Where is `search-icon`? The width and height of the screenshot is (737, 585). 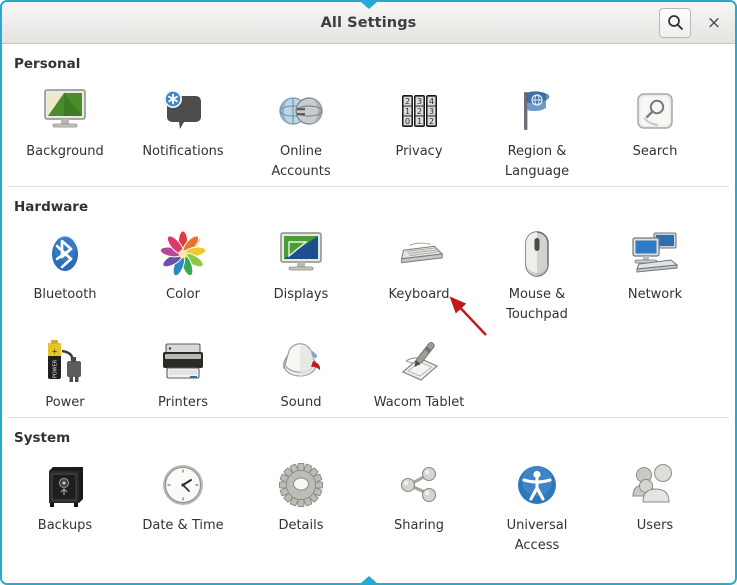 search-icon is located at coordinates (675, 22).